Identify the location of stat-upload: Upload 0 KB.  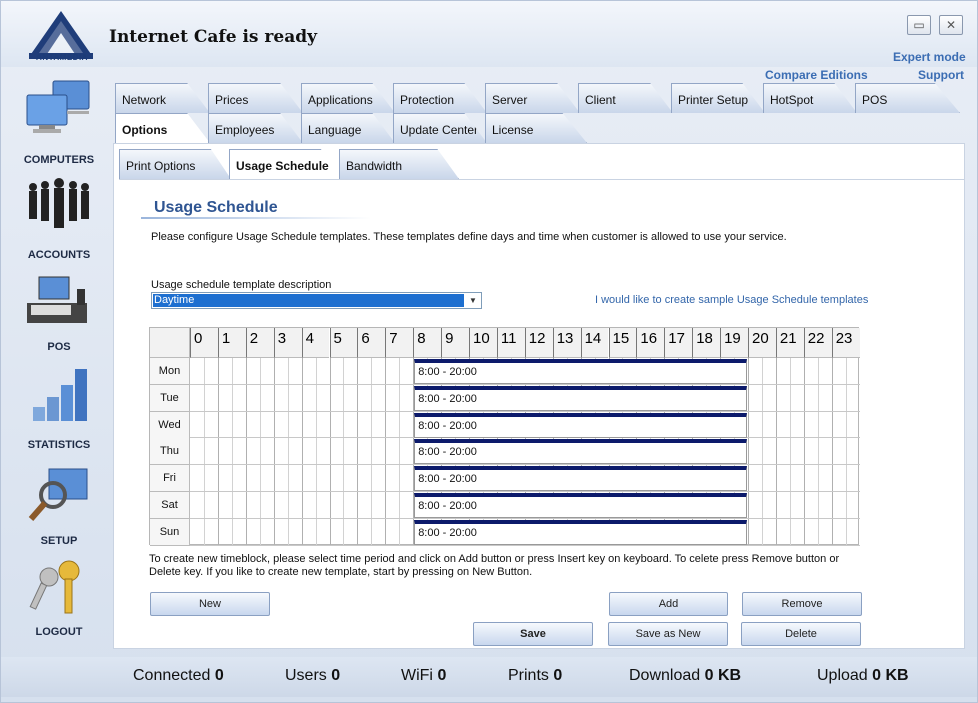
(863, 676).